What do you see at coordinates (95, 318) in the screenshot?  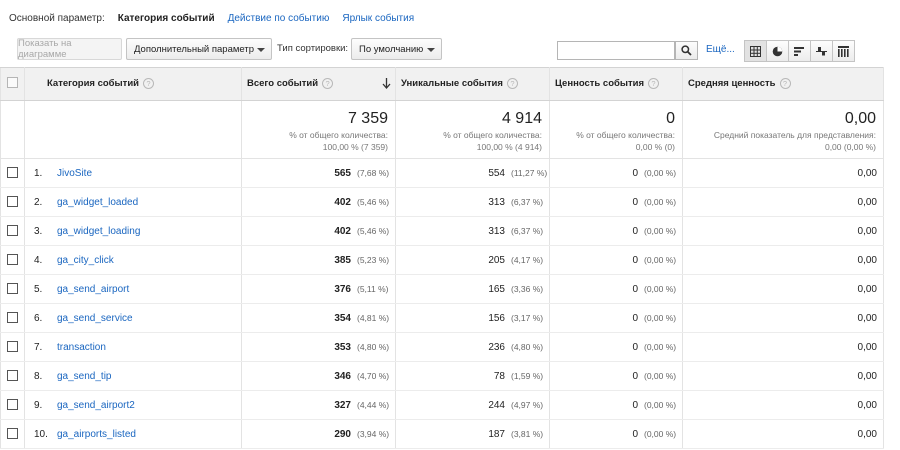 I see `category-link: ga_send_service` at bounding box center [95, 318].